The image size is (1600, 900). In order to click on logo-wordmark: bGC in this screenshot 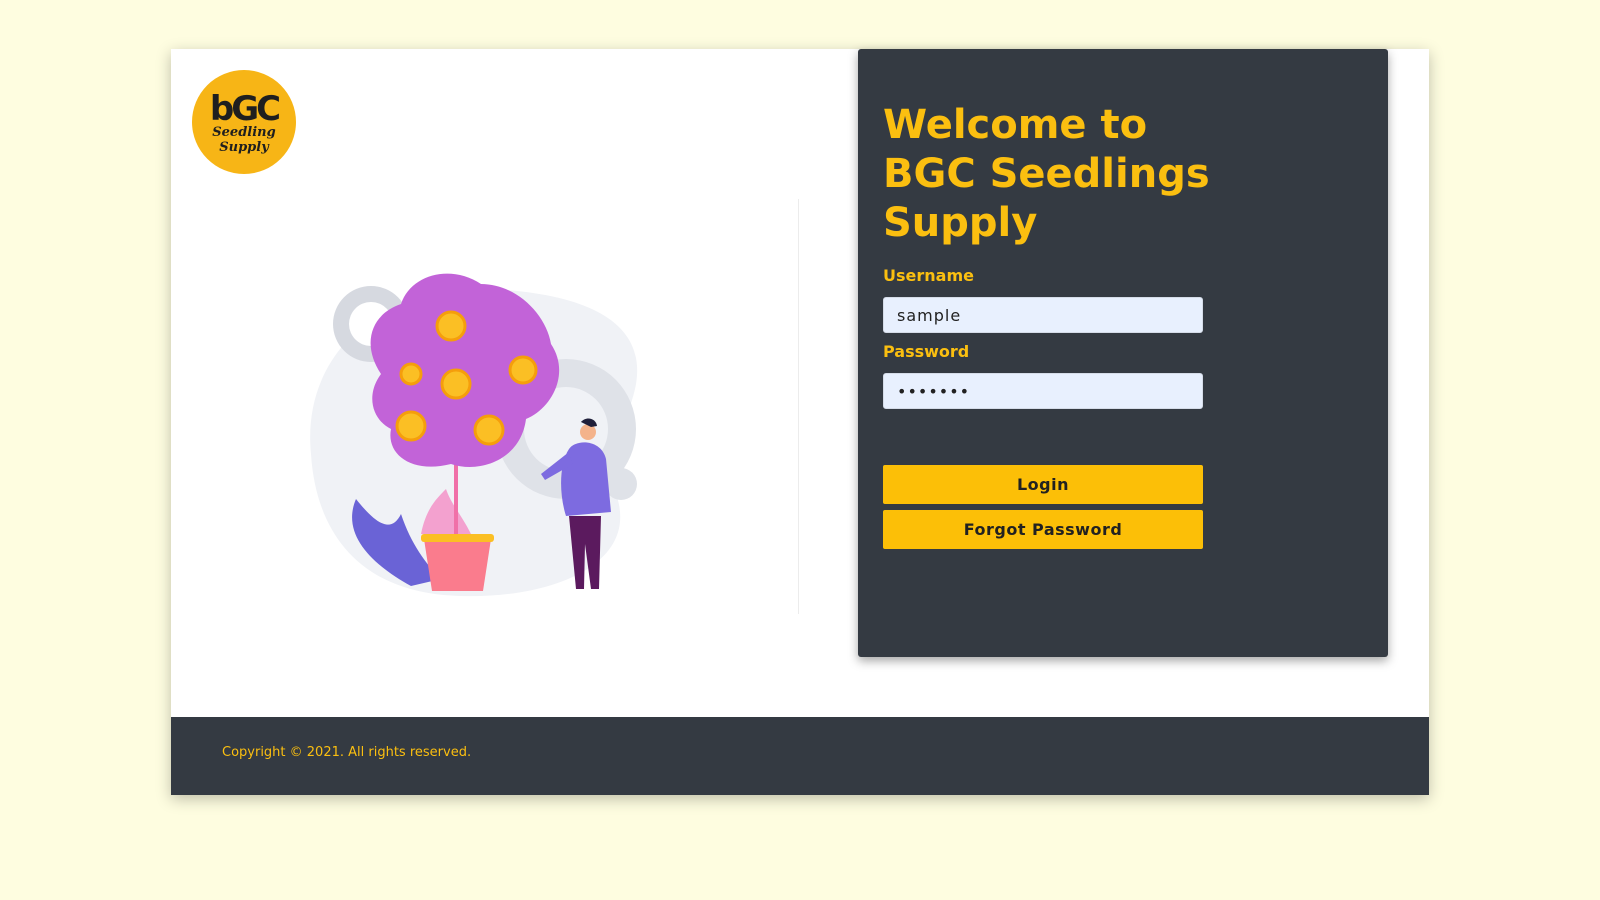, I will do `click(245, 109)`.